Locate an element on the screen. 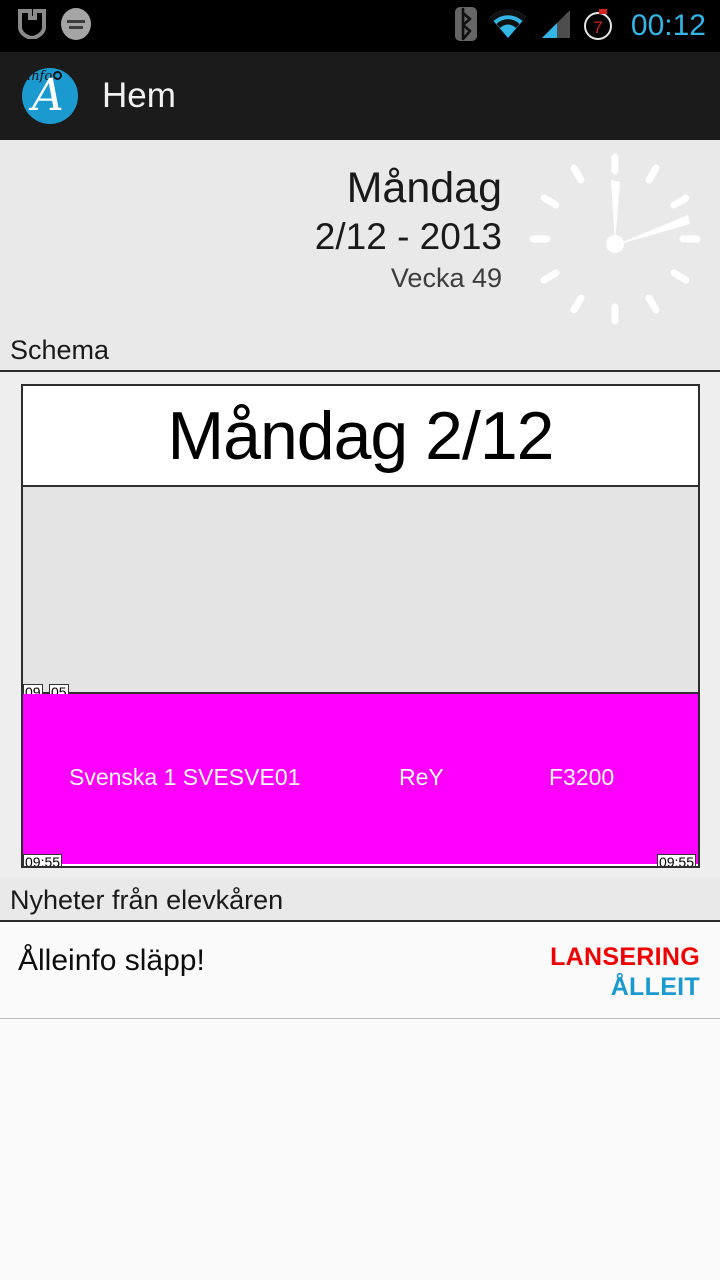 Image resolution: width=720 pixels, height=1280 pixels. news-tag-secondary: ÅLLEIT is located at coordinates (655, 987).